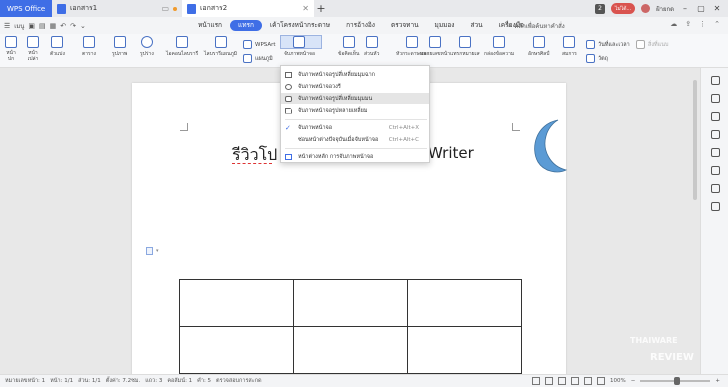 The image size is (728, 387). I want to click on wpsart-button: WPSArt, so click(259, 44).